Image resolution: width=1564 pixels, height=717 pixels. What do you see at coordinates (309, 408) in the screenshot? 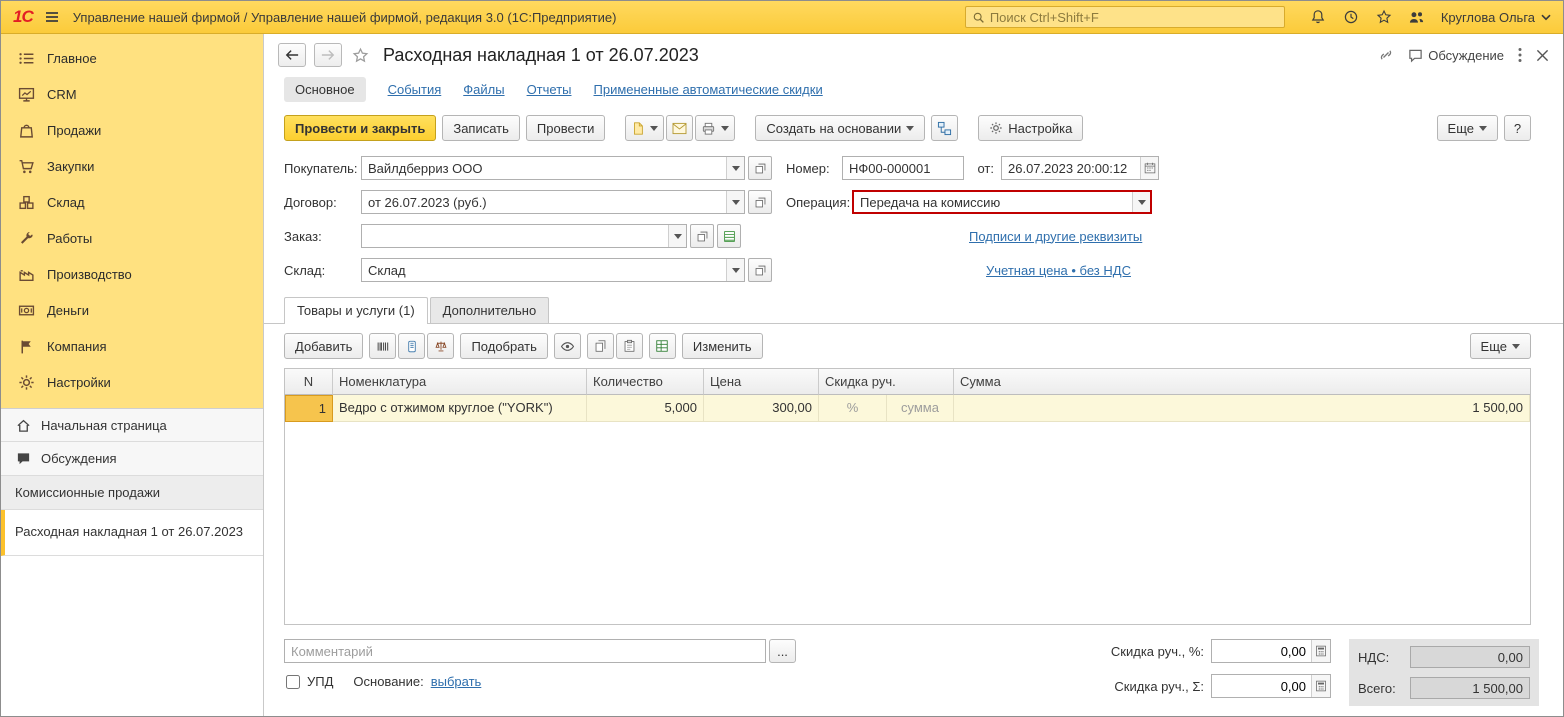
I see `cell-row-number: 1` at bounding box center [309, 408].